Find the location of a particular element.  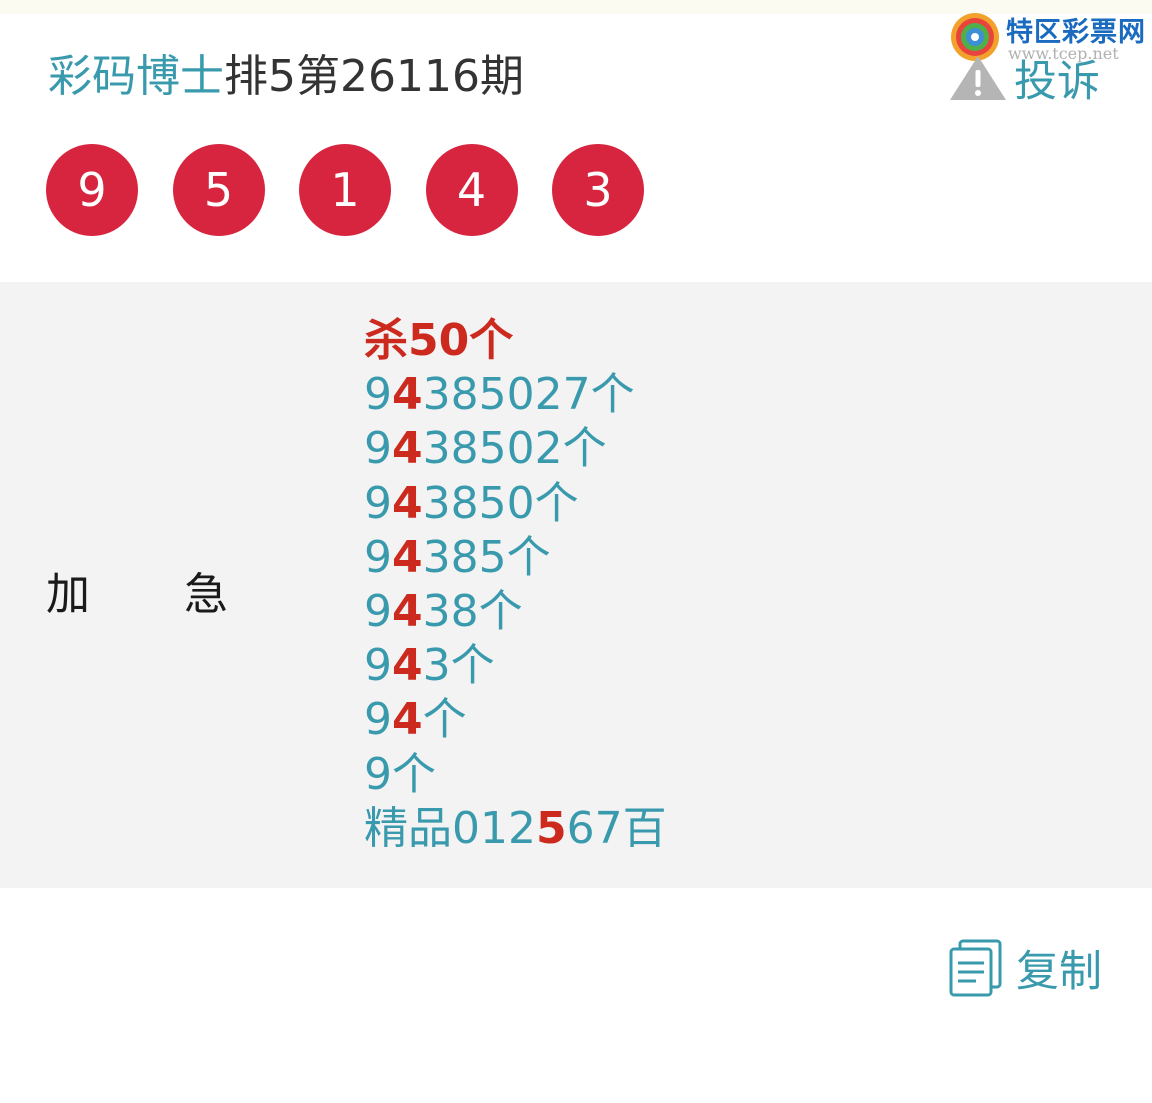

prediction-line: 9个 is located at coordinates (515, 775).